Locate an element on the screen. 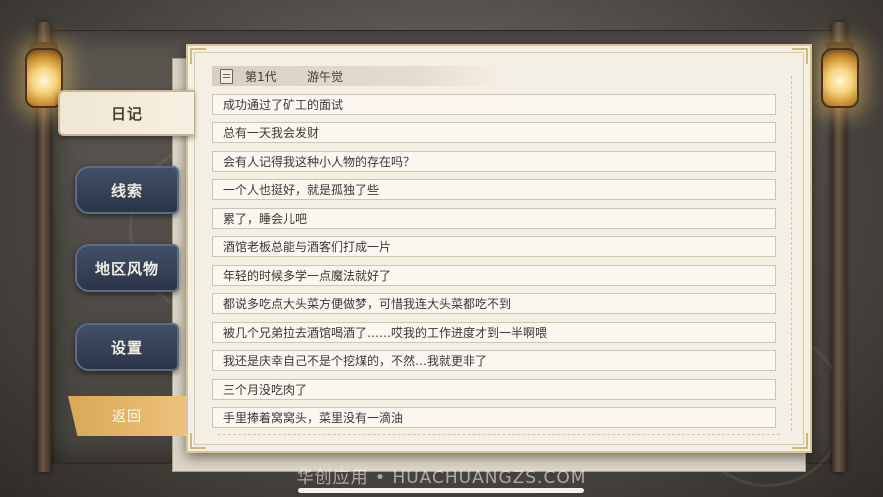  diary-entry-text: 累了，睡会儿吧 is located at coordinates (265, 219).